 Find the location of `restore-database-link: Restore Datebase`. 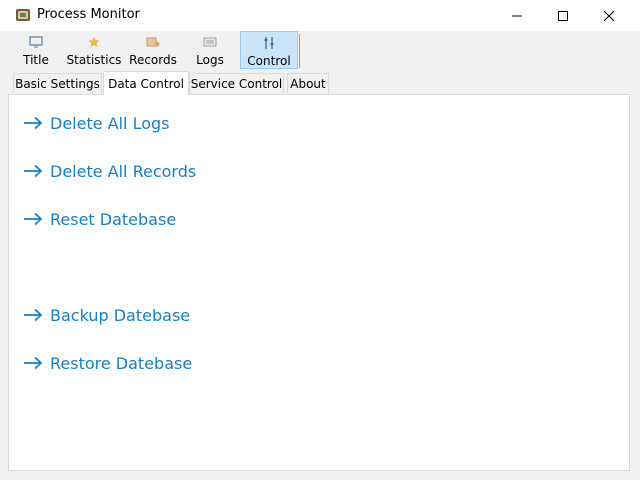

restore-database-link: Restore Datebase is located at coordinates (107, 363).